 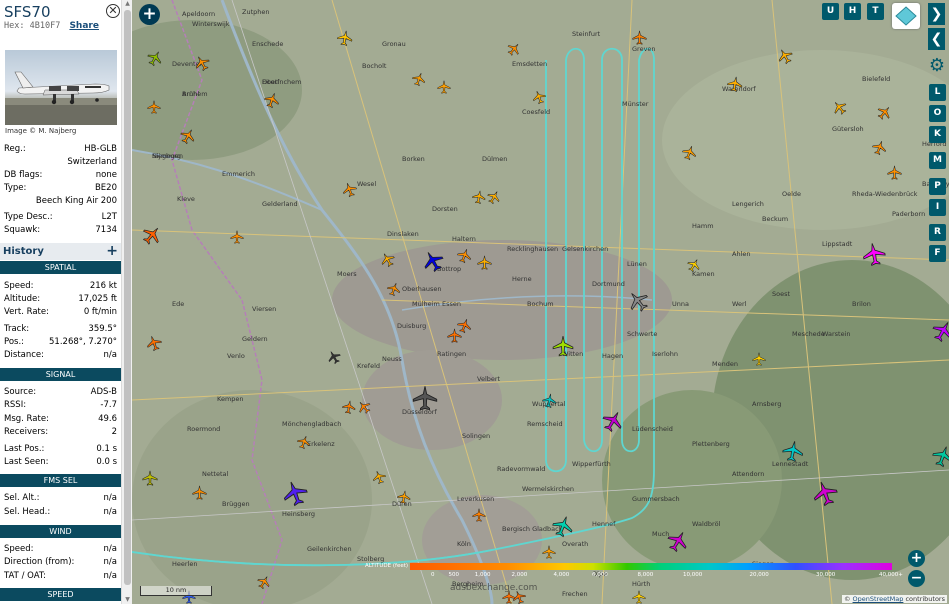 I want to click on country-row: Switzerland, so click(x=60, y=162).